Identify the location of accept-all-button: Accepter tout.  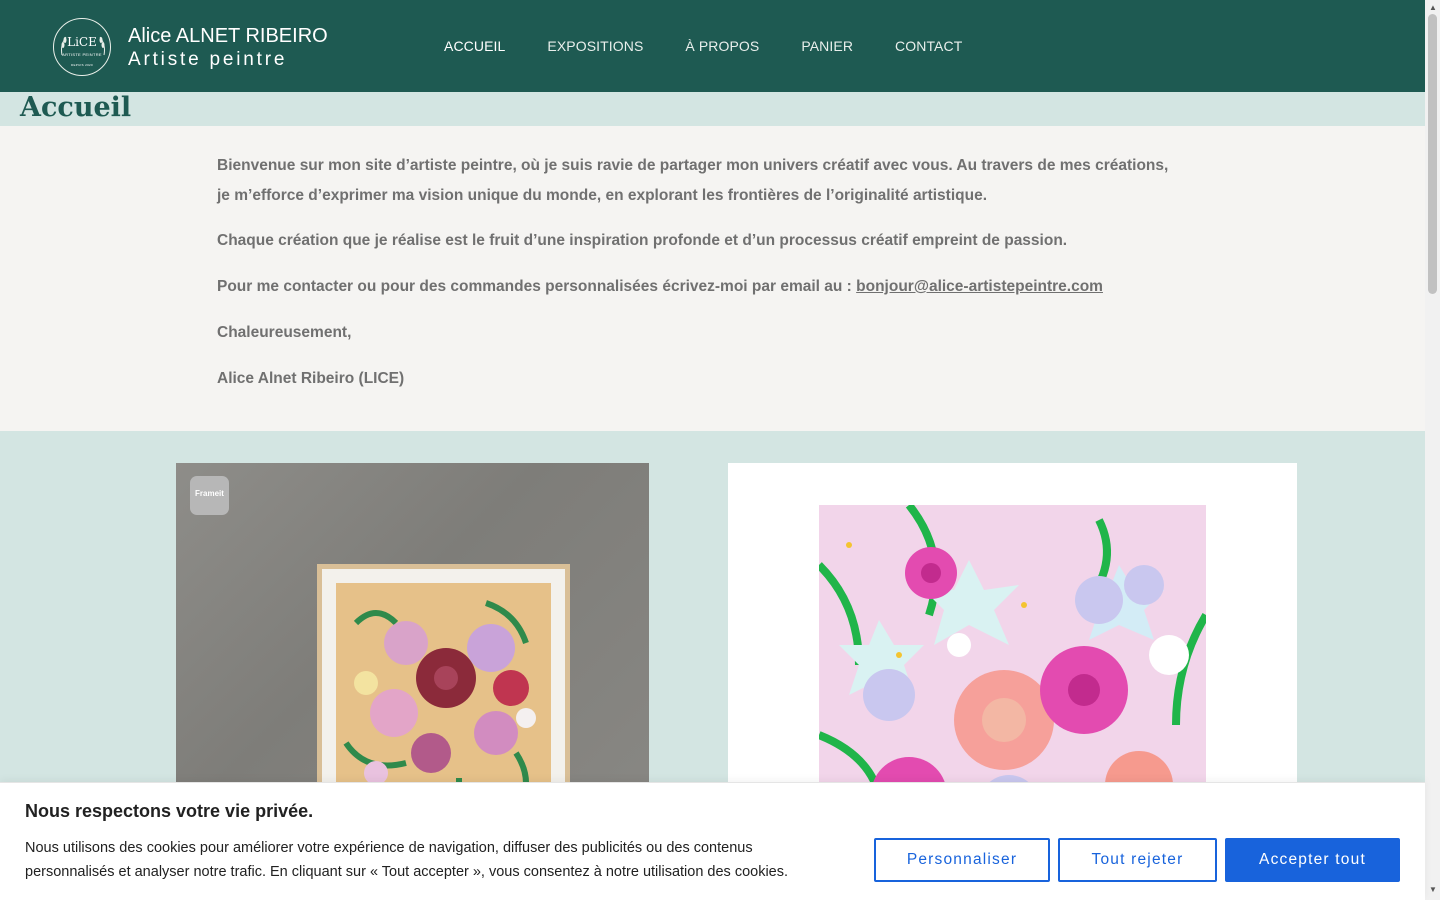
(1312, 860).